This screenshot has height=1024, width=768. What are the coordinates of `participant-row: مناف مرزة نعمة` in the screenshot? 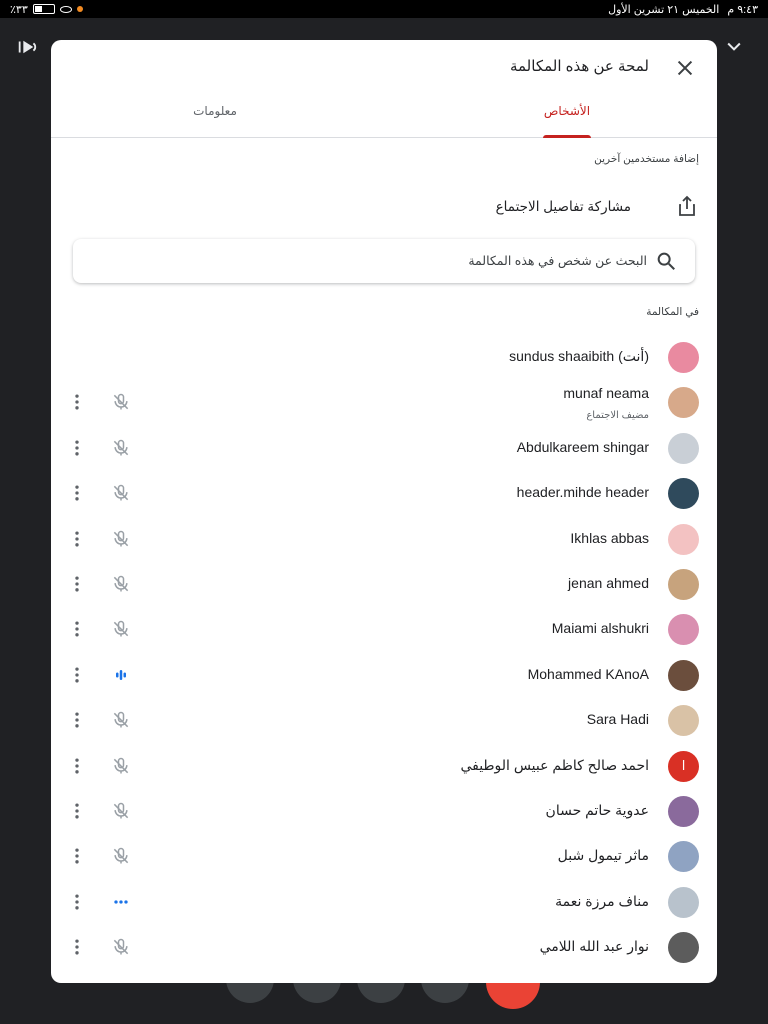 It's located at (384, 902).